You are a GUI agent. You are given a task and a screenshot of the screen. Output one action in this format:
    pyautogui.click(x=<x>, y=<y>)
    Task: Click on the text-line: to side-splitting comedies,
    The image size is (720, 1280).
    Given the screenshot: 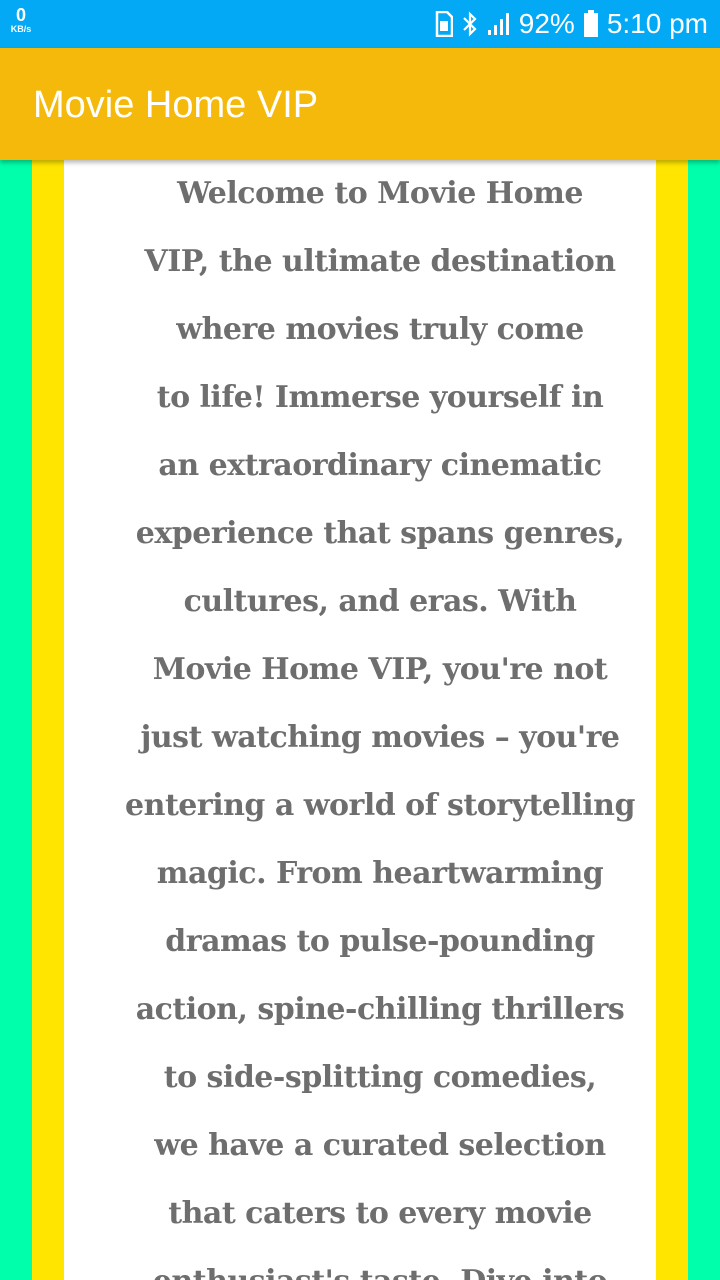 What is the action you would take?
    pyautogui.click(x=380, y=1077)
    